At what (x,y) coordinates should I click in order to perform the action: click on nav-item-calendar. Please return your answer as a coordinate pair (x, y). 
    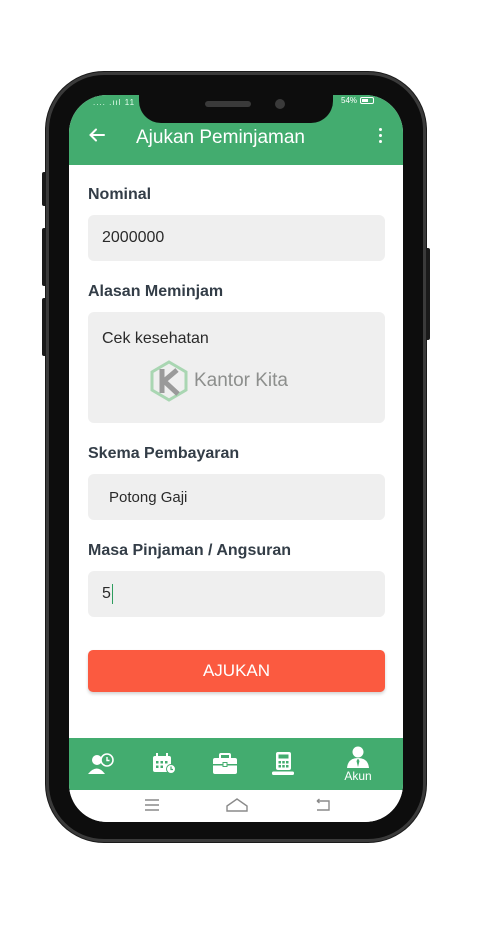
    Looking at the image, I should click on (164, 764).